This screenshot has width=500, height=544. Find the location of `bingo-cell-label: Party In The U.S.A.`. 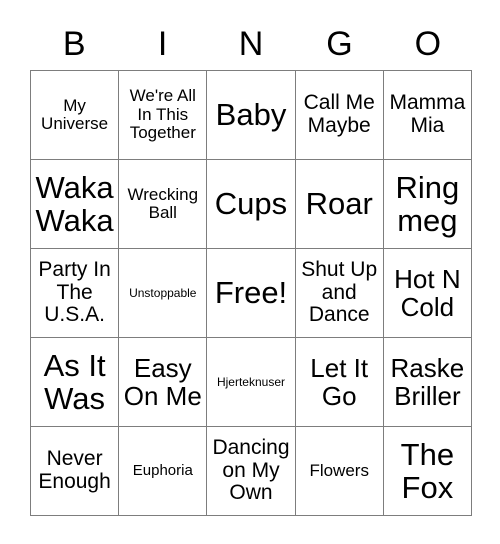

bingo-cell-label: Party In The U.S.A. is located at coordinates (74, 292).